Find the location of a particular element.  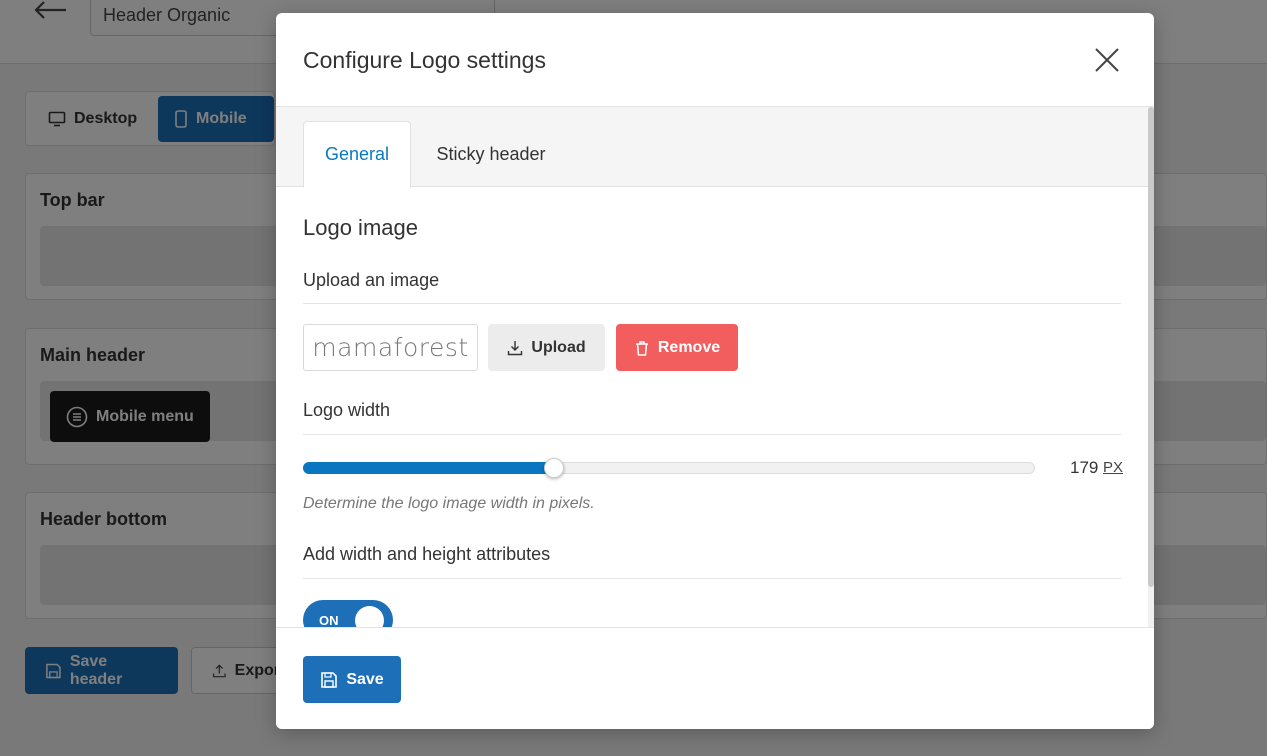

remove-button-label: Remove is located at coordinates (689, 347).